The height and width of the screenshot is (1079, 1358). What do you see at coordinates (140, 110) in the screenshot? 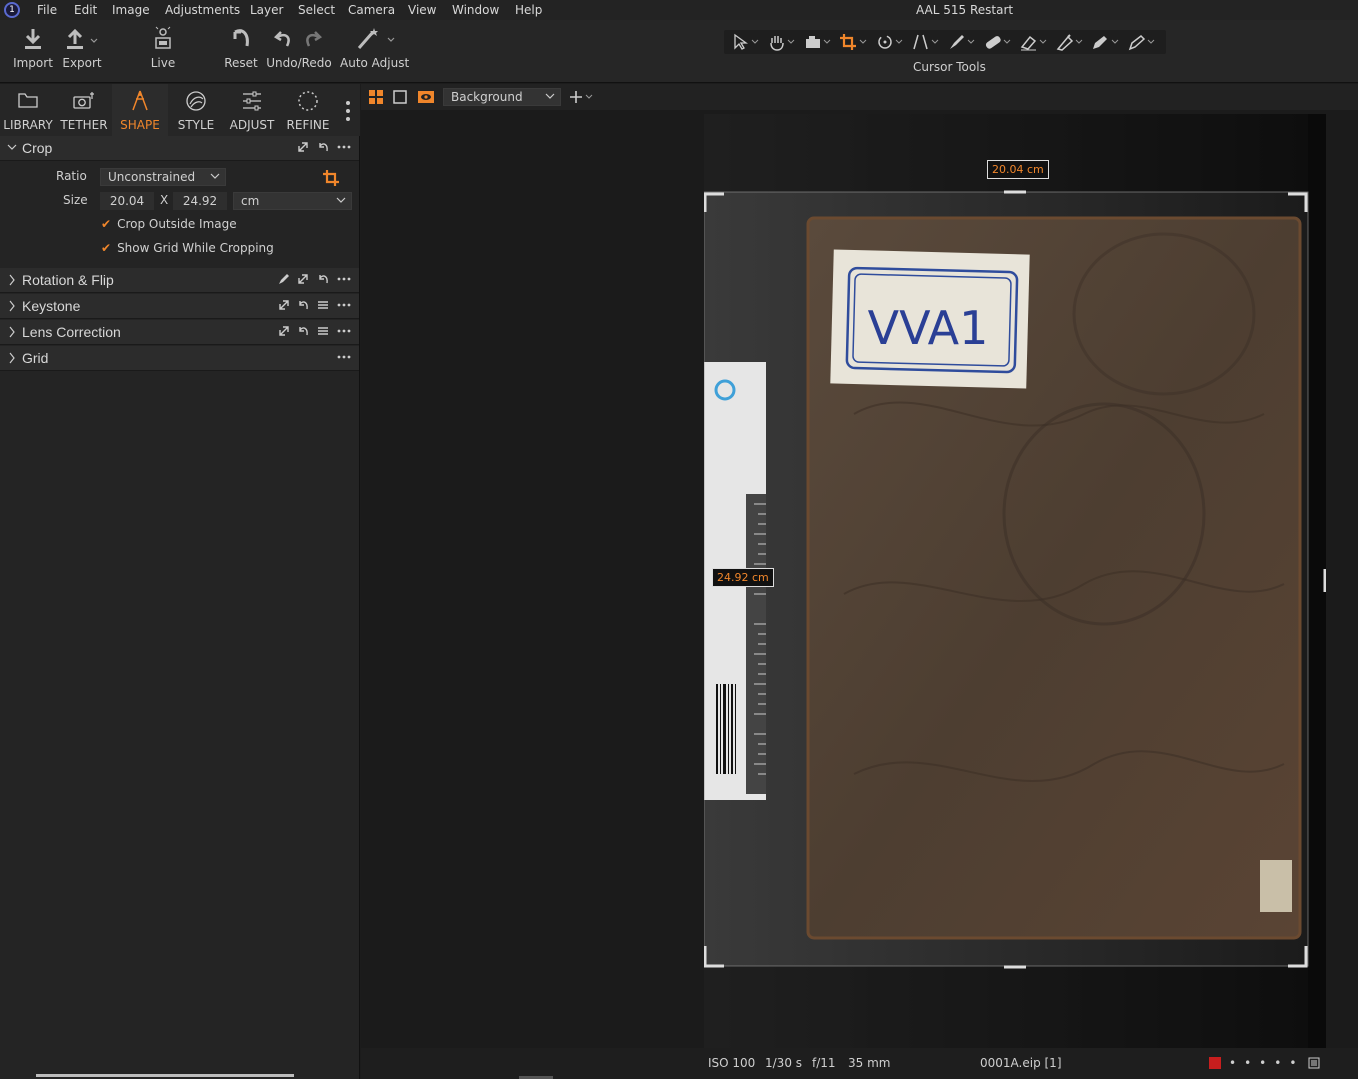
I see `tab-shape: SHAPE` at bounding box center [140, 110].